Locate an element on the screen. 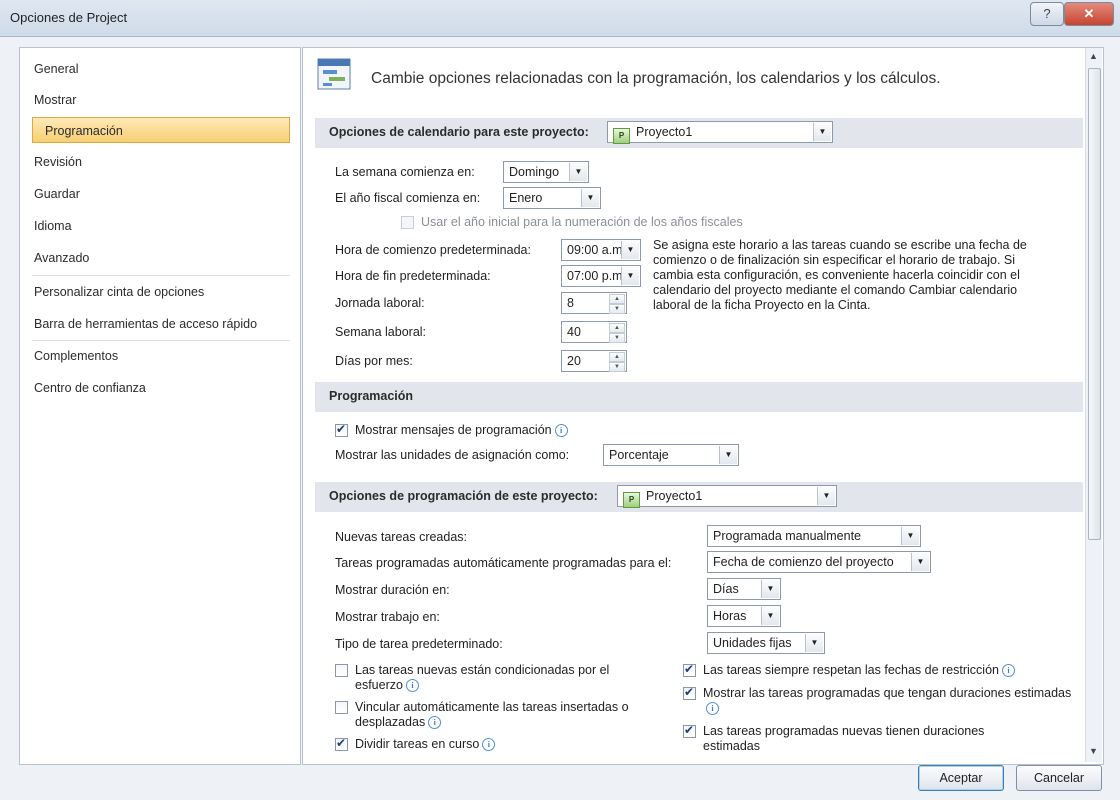 This screenshot has width=1120, height=800. sidebar-item-general: General is located at coordinates (56, 69).